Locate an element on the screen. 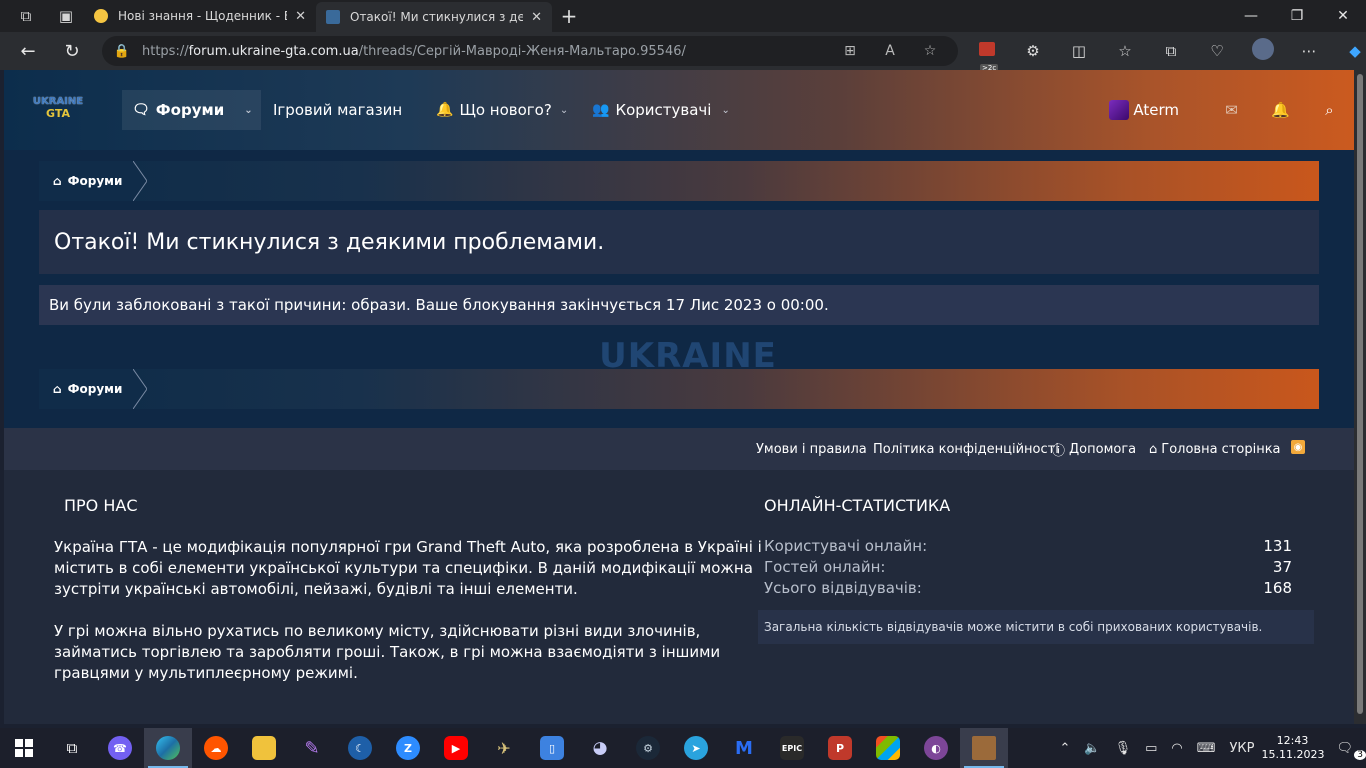 This screenshot has width=1366, height=768. nav-shop-label: Ігровий магазин is located at coordinates (338, 110).